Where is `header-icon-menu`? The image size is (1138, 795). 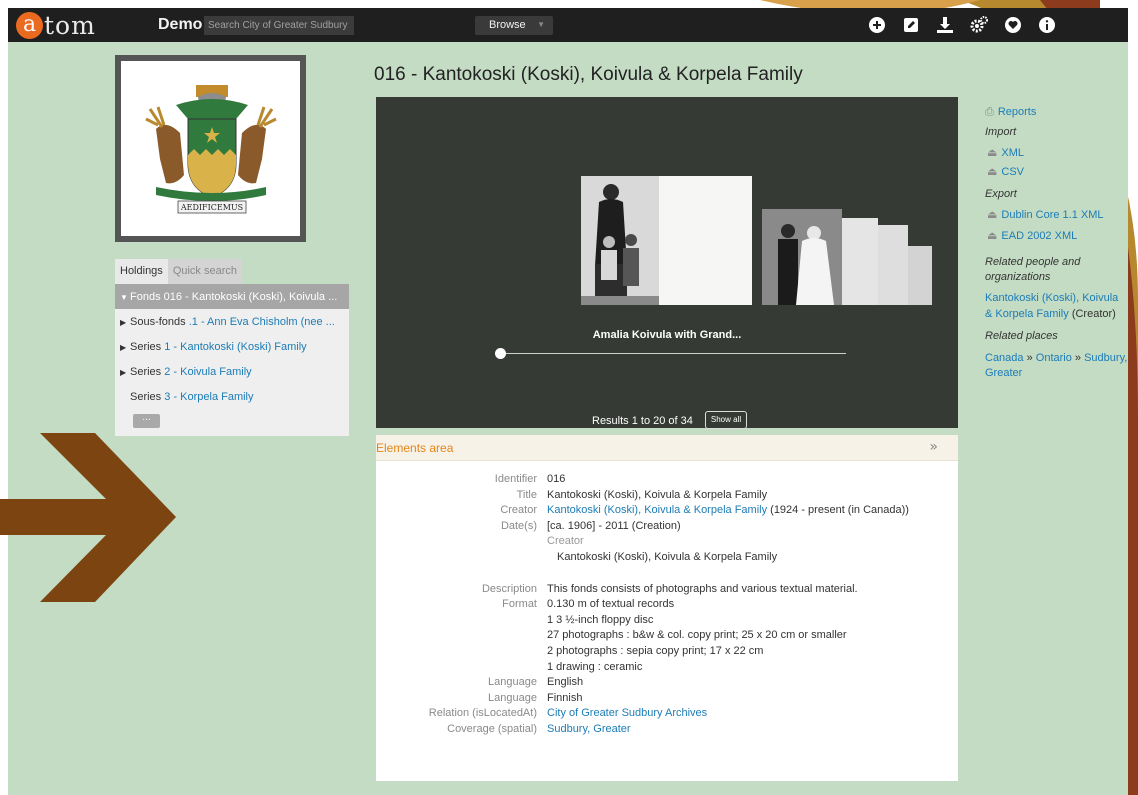 header-icon-menu is located at coordinates (962, 25).